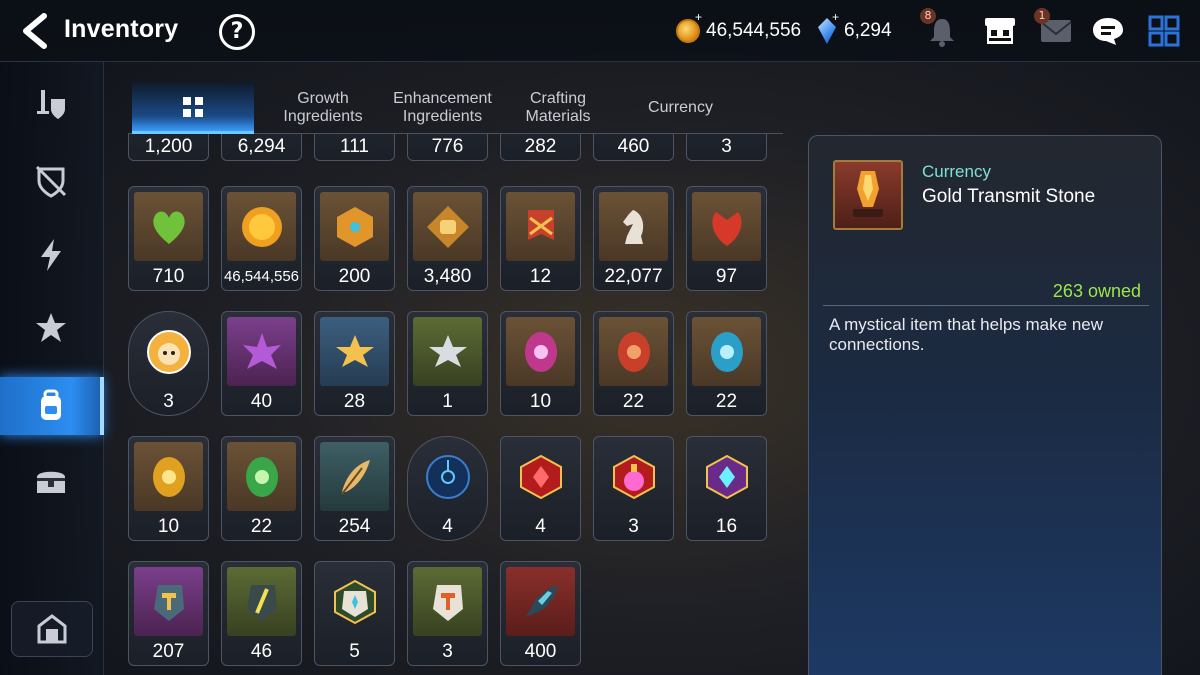 The width and height of the screenshot is (1200, 675). What do you see at coordinates (237, 32) in the screenshot?
I see `help-button: ?` at bounding box center [237, 32].